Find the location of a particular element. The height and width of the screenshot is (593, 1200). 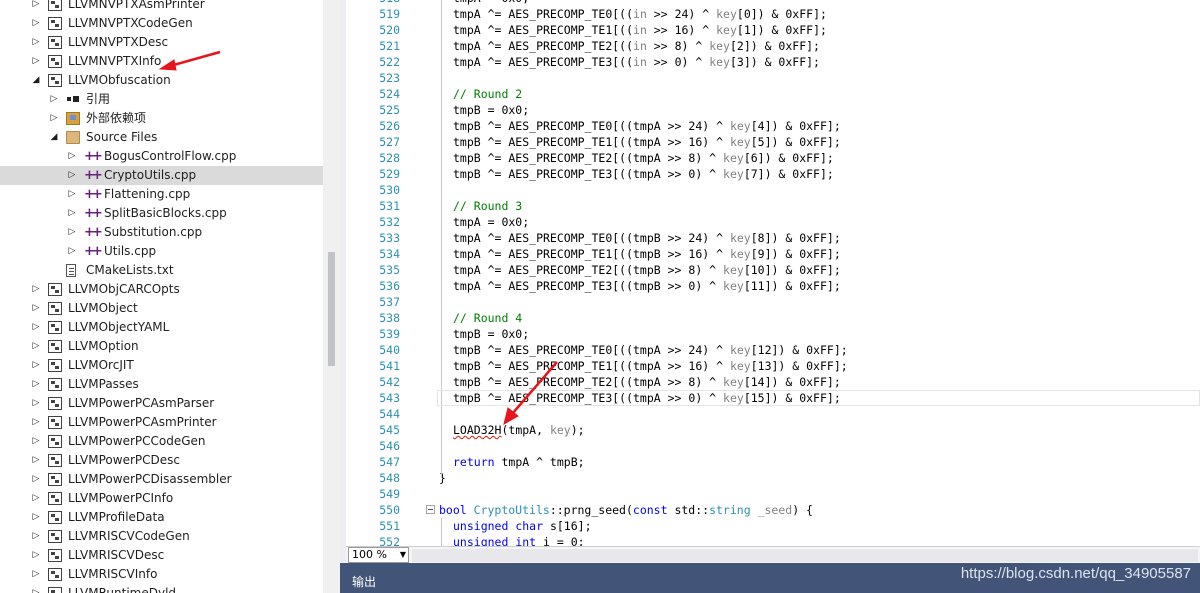

code-line: 544 is located at coordinates (773, 414).